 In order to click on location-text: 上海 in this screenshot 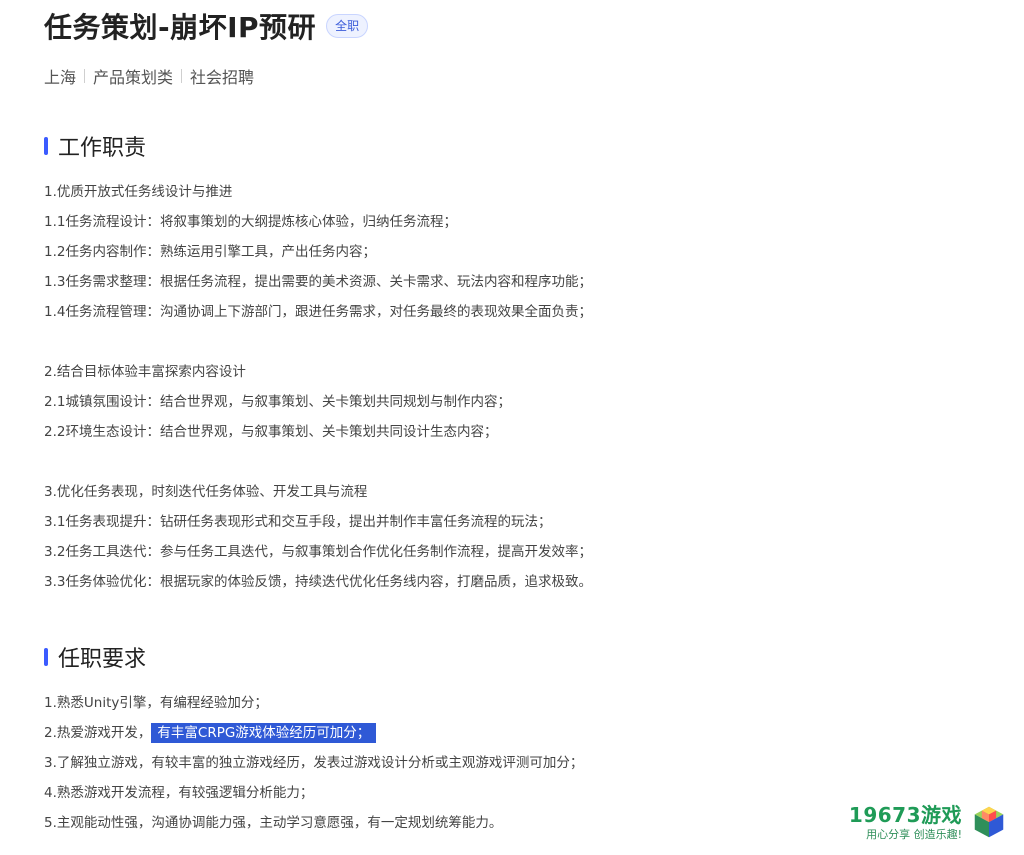, I will do `click(60, 77)`.